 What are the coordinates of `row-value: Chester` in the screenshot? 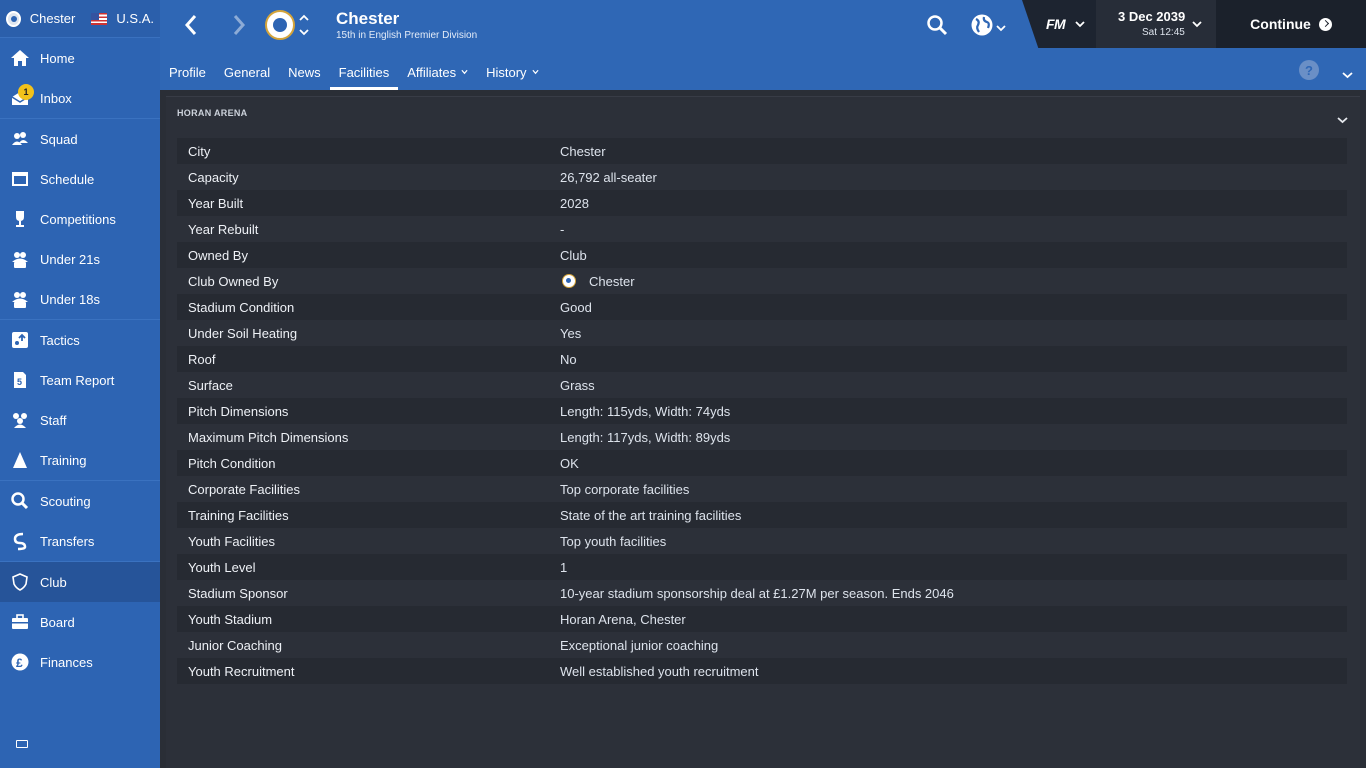 It's located at (583, 151).